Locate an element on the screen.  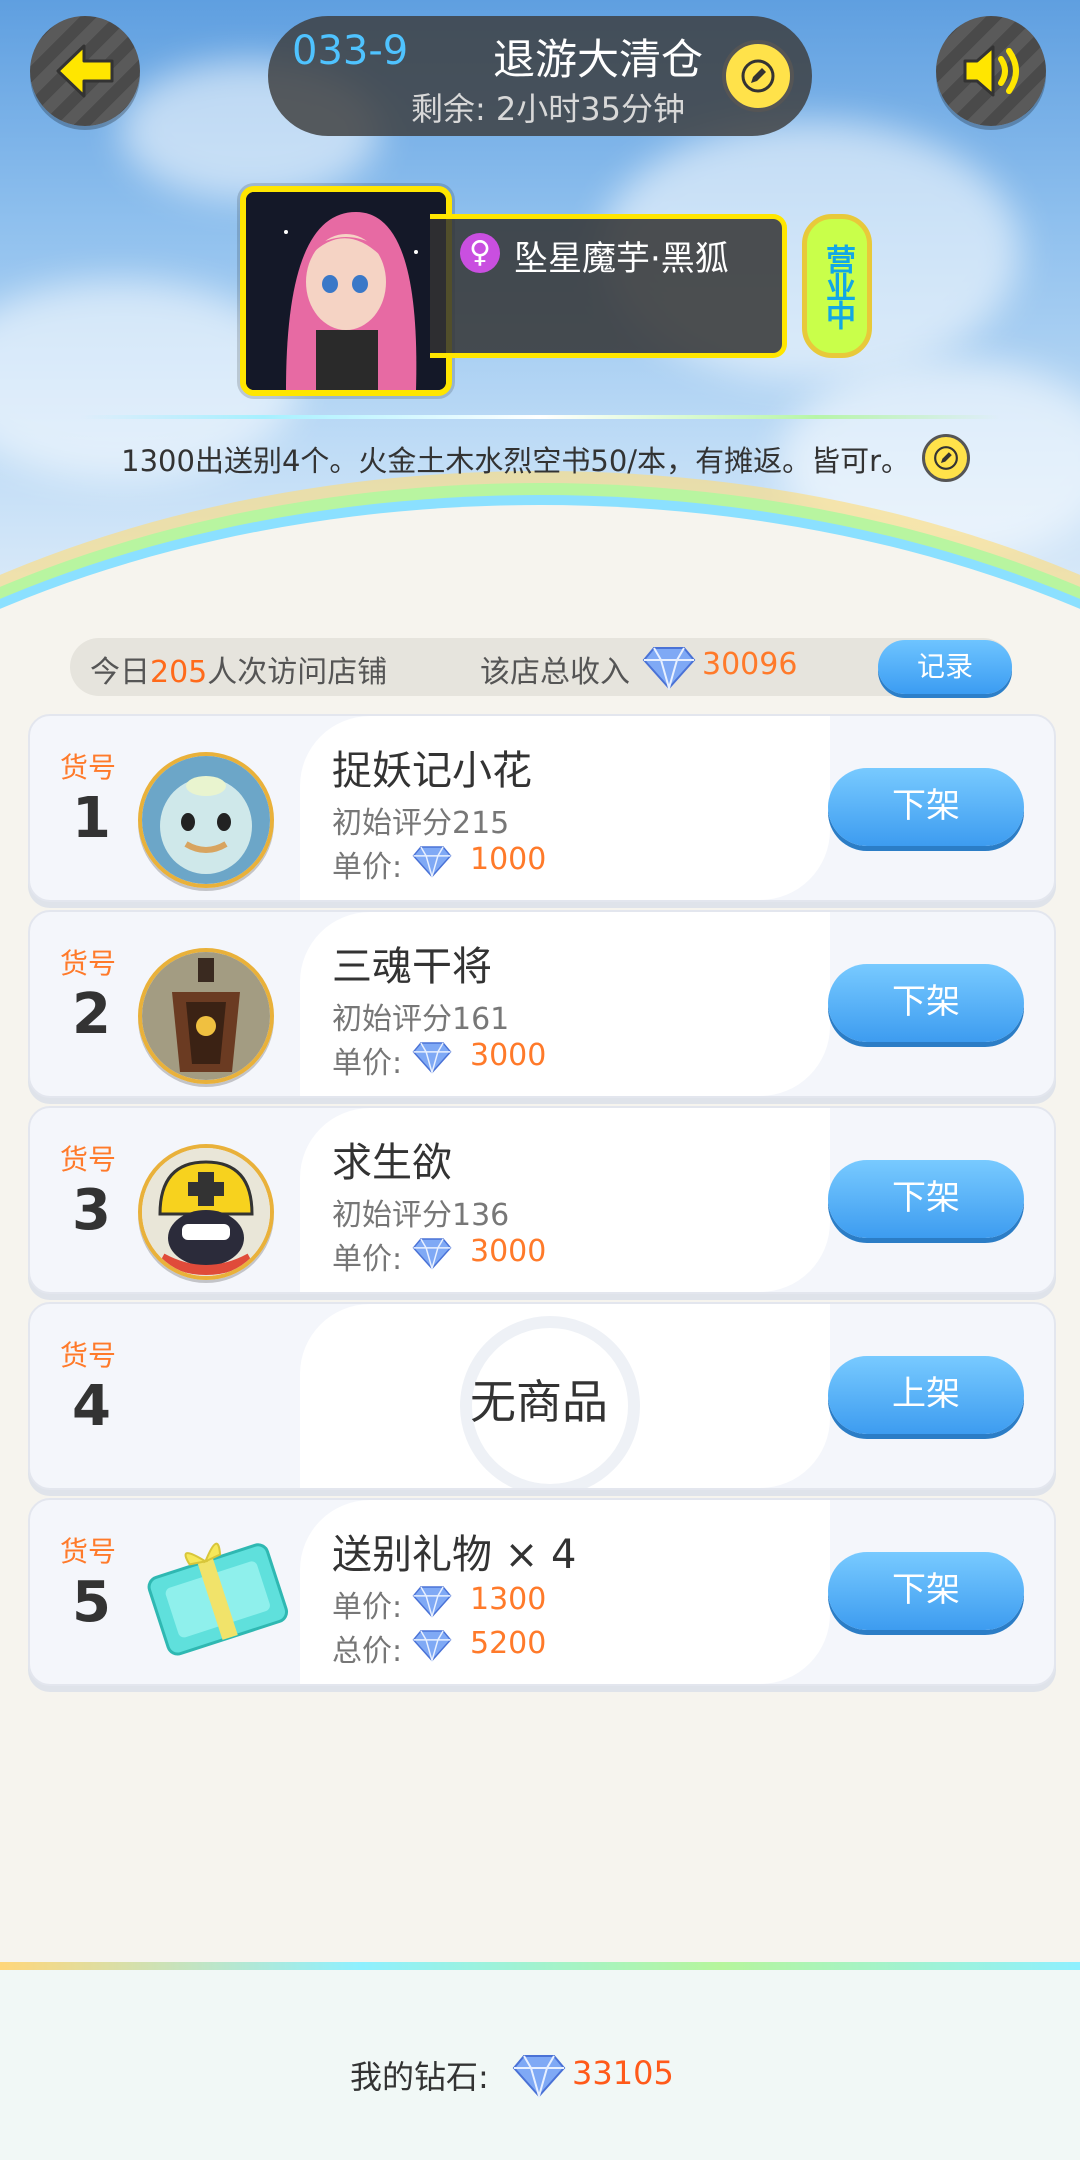
status-badge: 营业中 is located at coordinates (837, 286).